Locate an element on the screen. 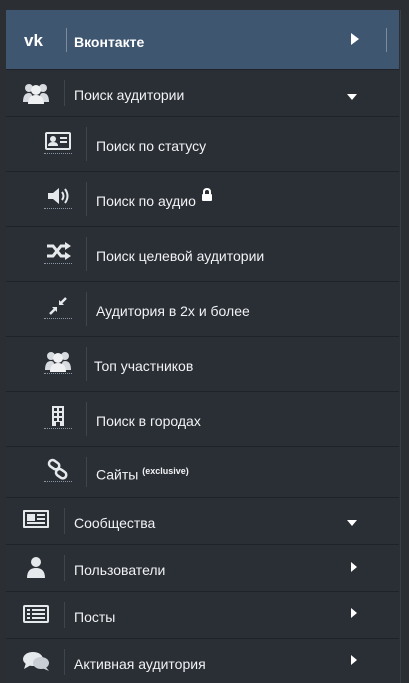 The image size is (409, 683). speaker-icon is located at coordinates (58, 196).